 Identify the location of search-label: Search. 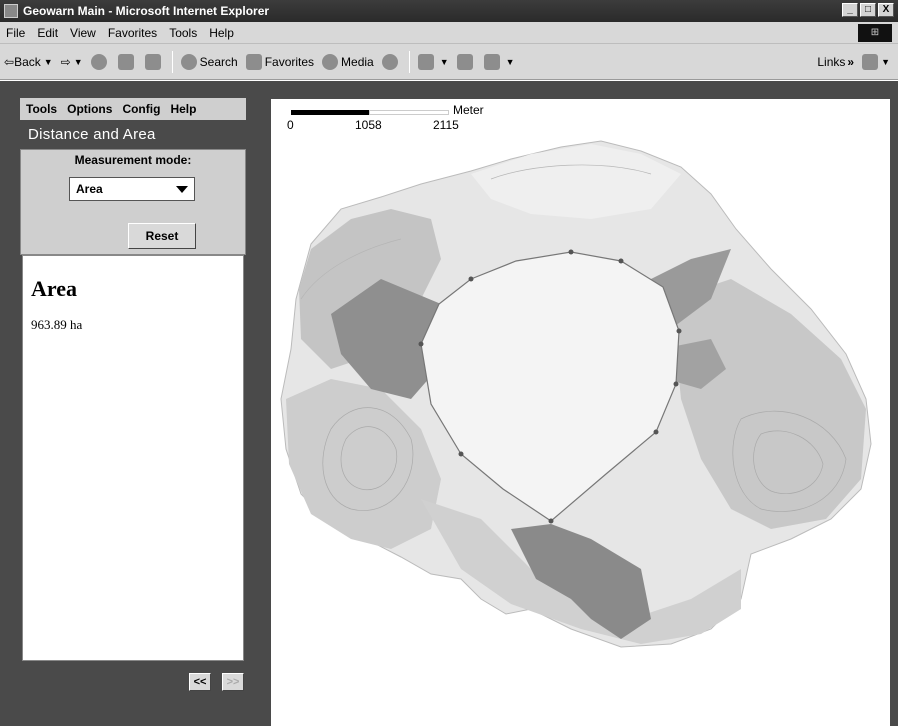
(218, 61).